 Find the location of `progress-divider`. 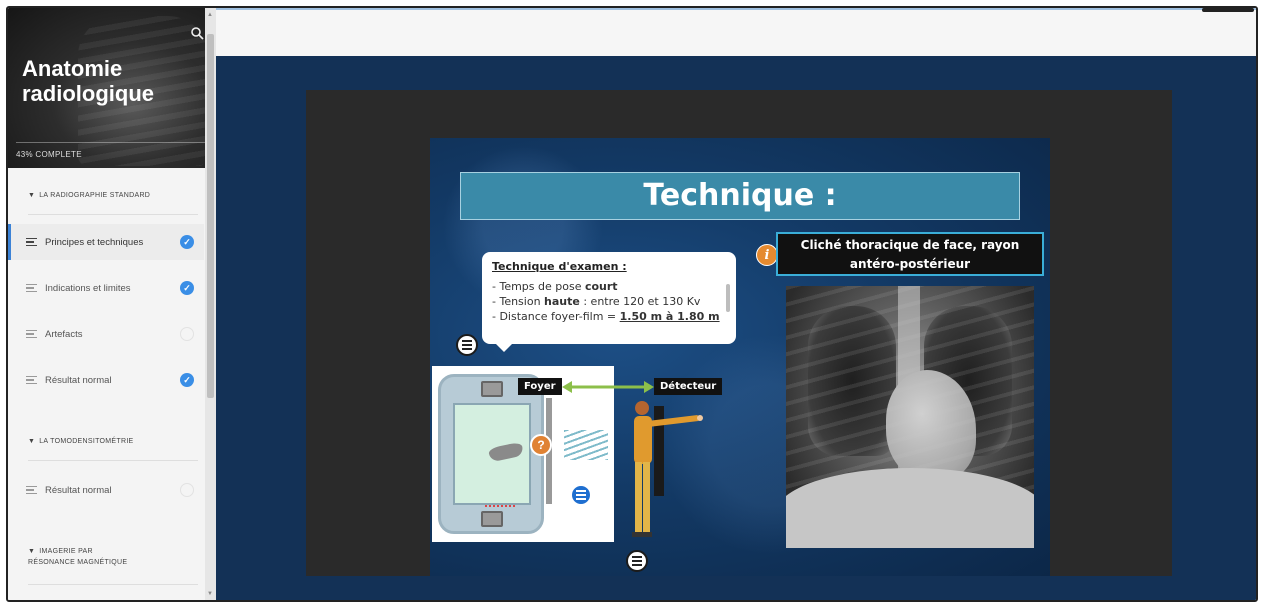

progress-divider is located at coordinates (112, 142).